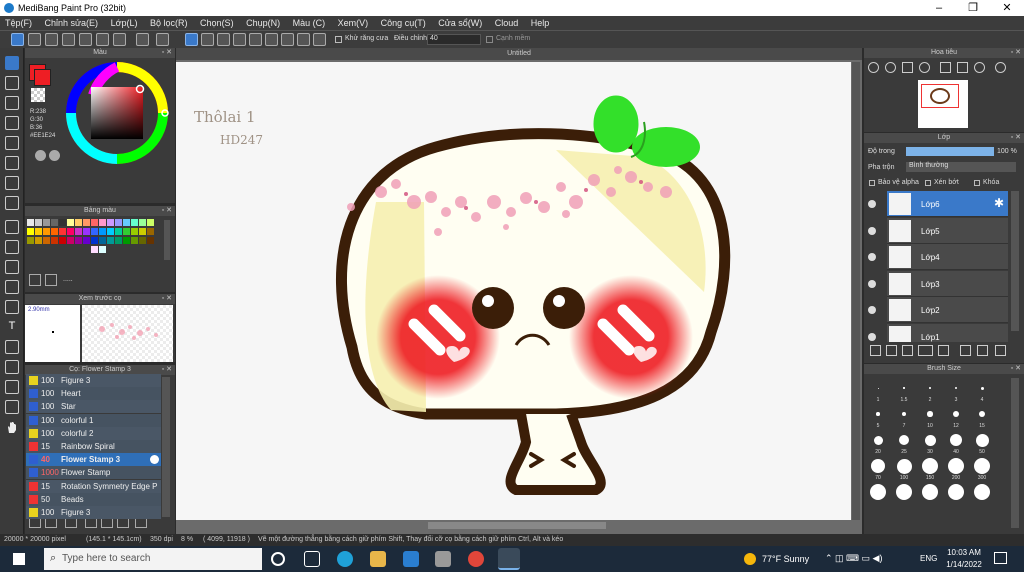 The image size is (1024, 572). Describe the element at coordinates (12, 103) in the screenshot. I see `rect-tool-icon` at that location.